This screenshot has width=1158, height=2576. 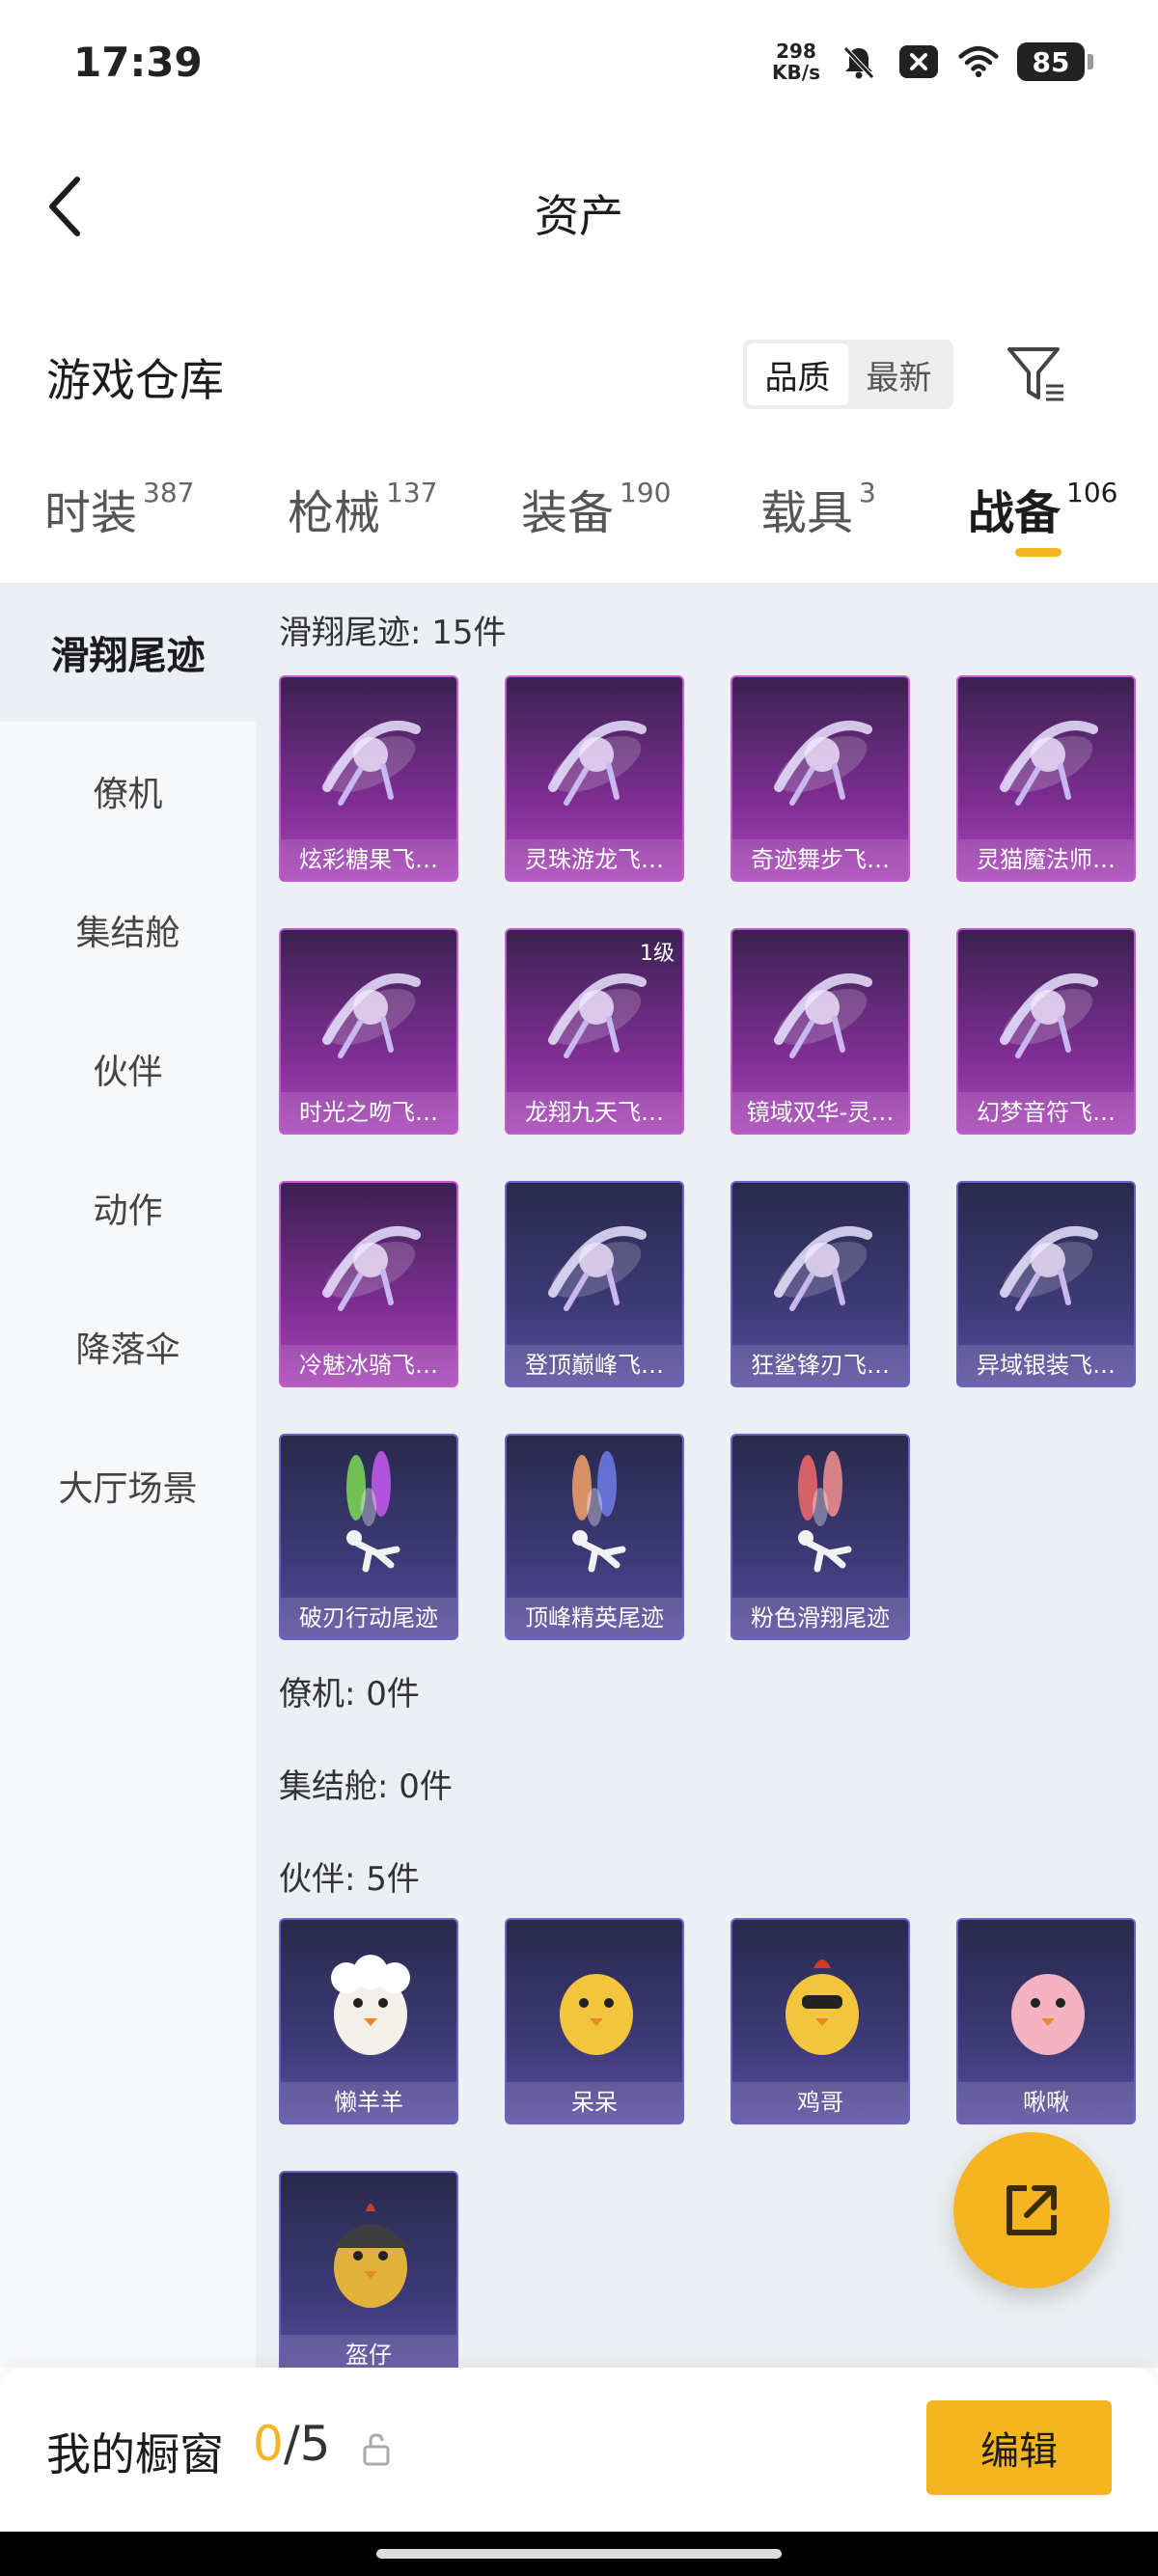 I want to click on showcase-count: 0/5, so click(x=291, y=2444).